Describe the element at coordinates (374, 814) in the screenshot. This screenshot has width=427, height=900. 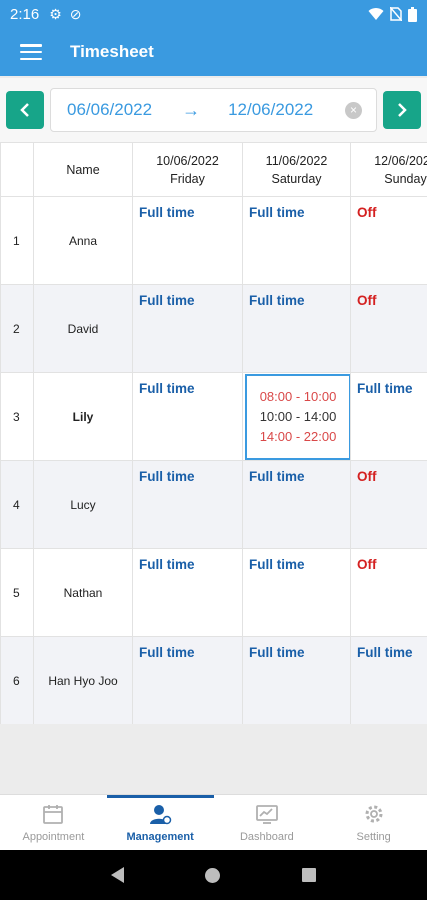
I see `gear-icon` at that location.